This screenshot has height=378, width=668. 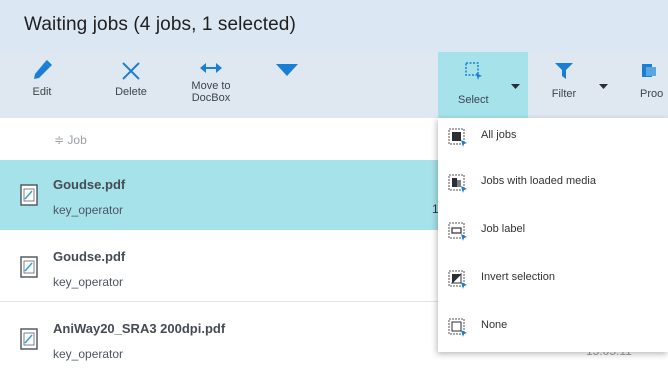 I want to click on job-column-header: ≑ Job, so click(x=70, y=140).